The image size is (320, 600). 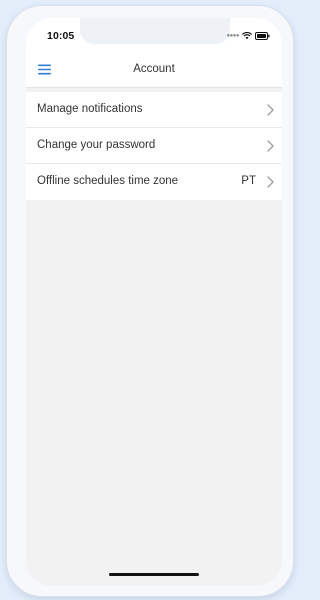 I want to click on cellular-signal-icon: ●●●●, so click(x=233, y=36).